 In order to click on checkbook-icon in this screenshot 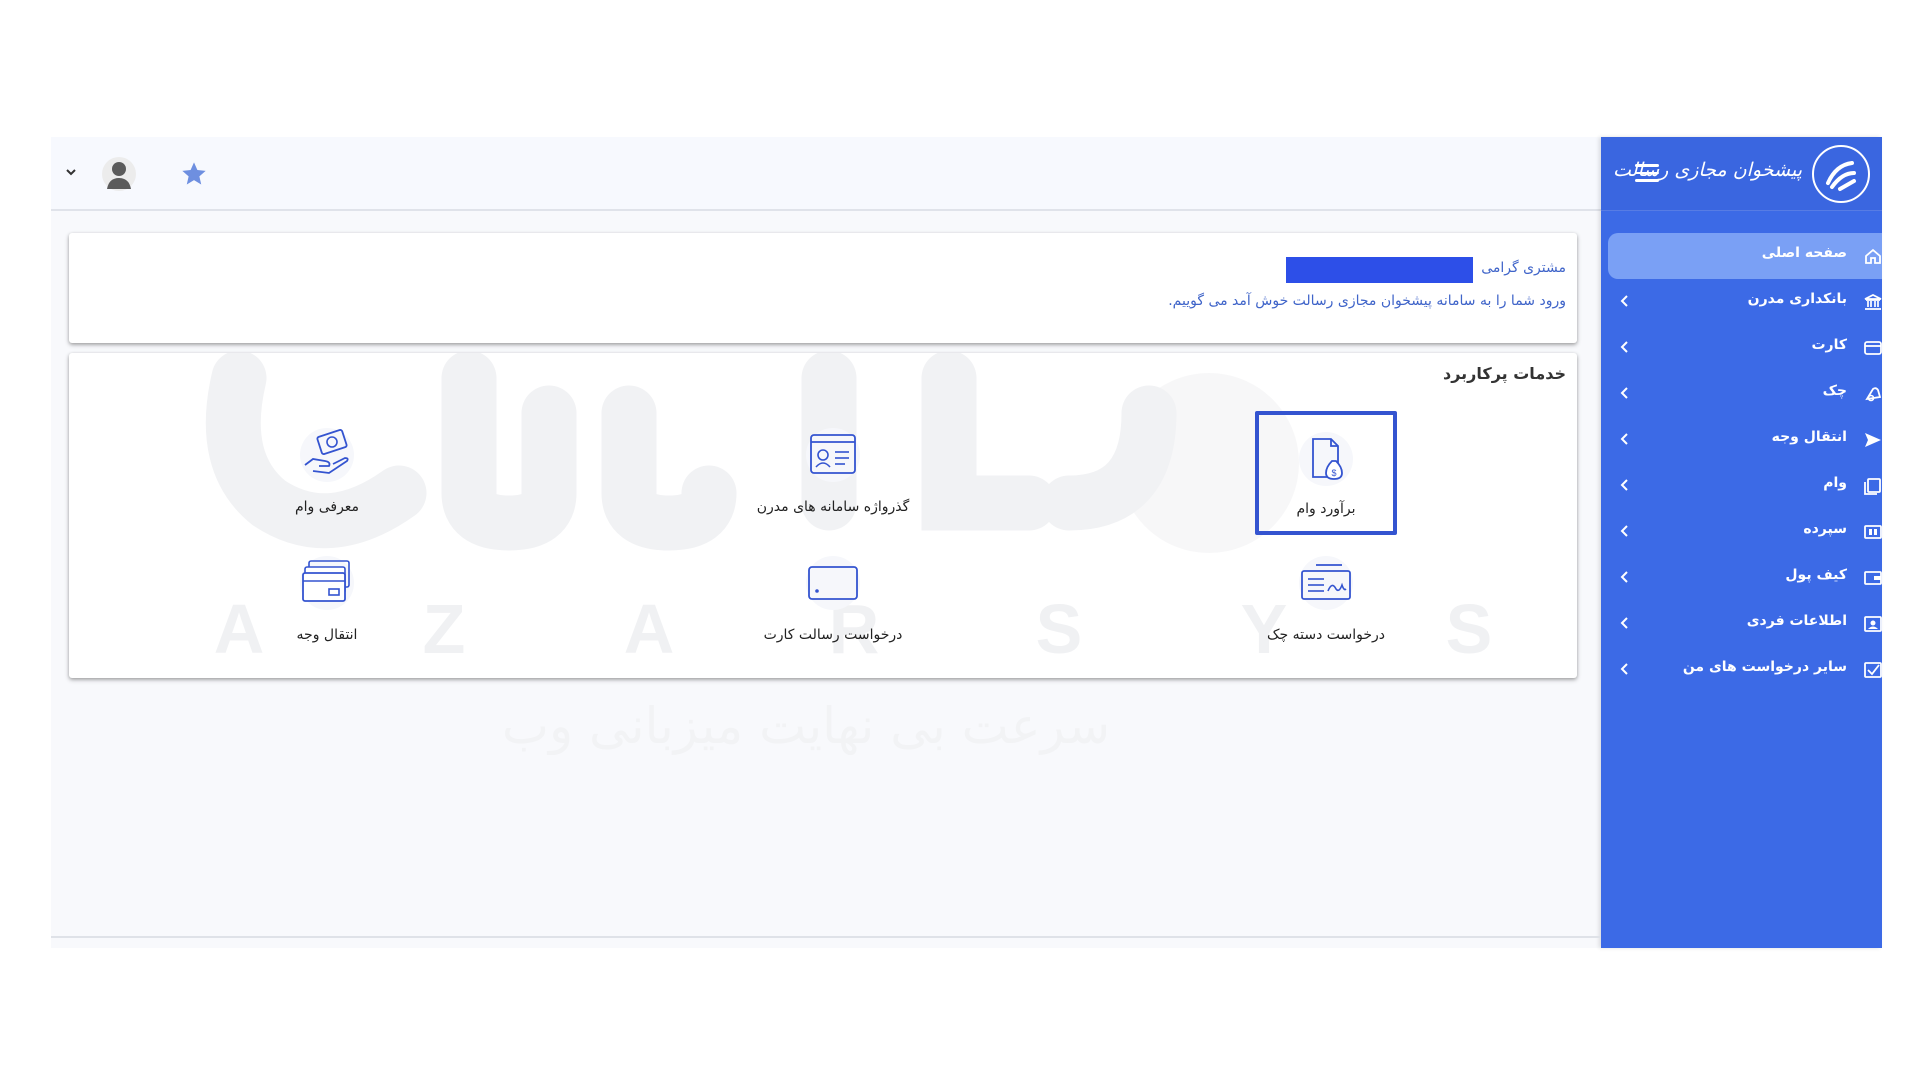, I will do `click(1326, 583)`.